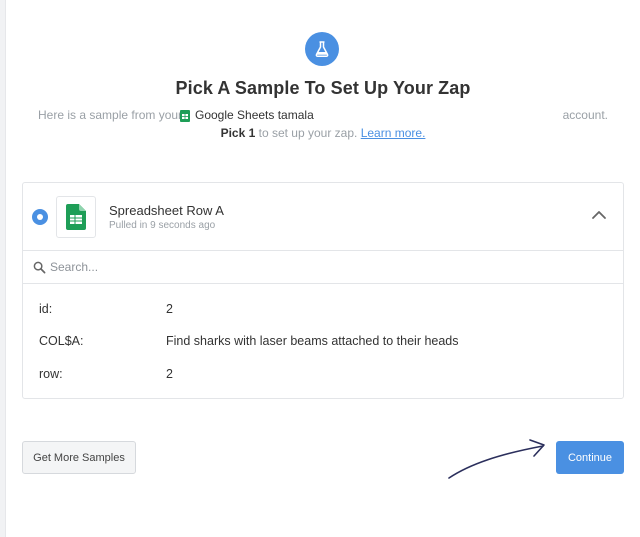 The image size is (640, 537). What do you see at coordinates (51, 374) in the screenshot?
I see `field-key: row:` at bounding box center [51, 374].